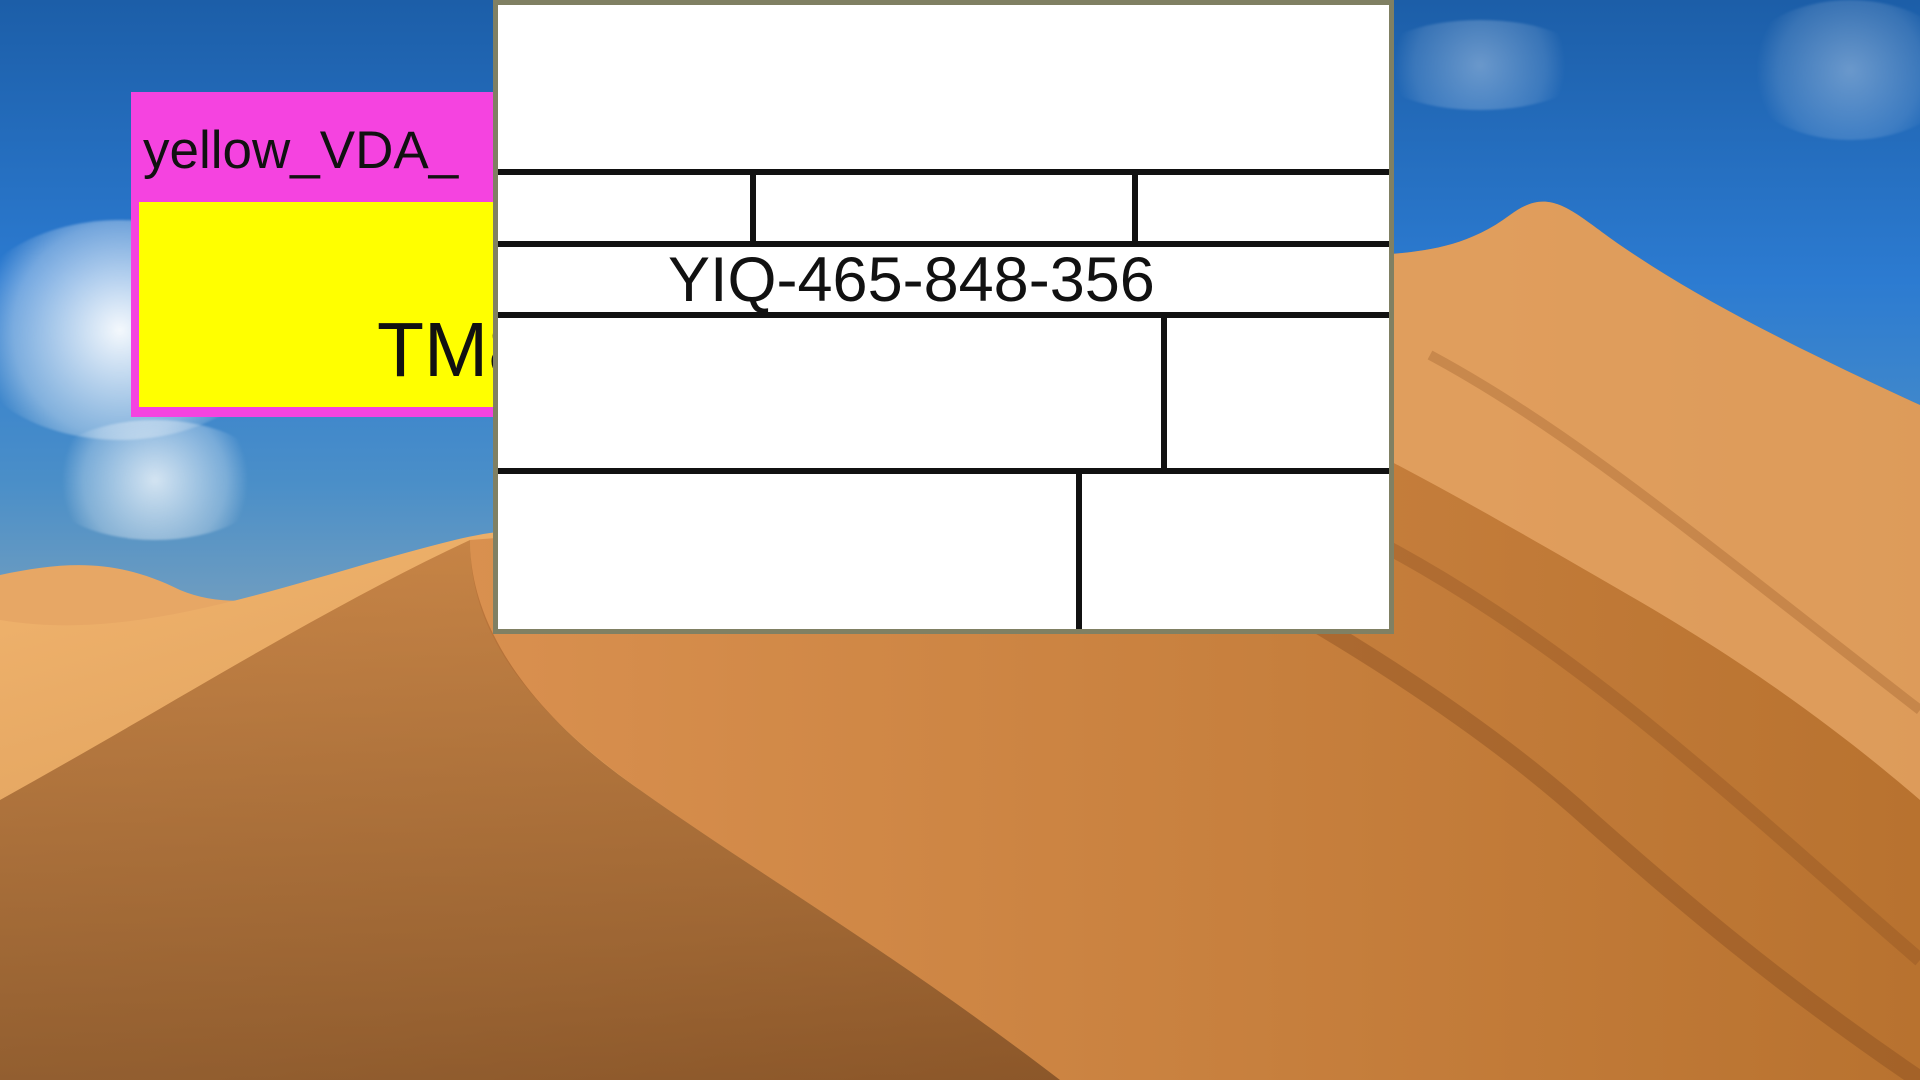 The width and height of the screenshot is (1920, 1080). I want to click on middle-right-cell, so click(1275, 394).